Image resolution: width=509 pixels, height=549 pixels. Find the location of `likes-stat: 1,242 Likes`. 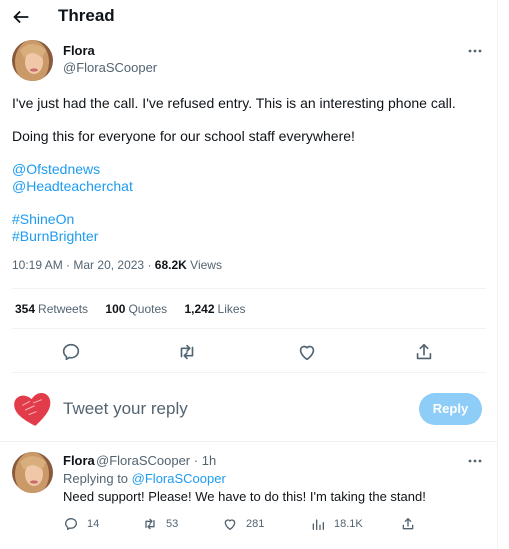

likes-stat: 1,242 Likes is located at coordinates (214, 309).